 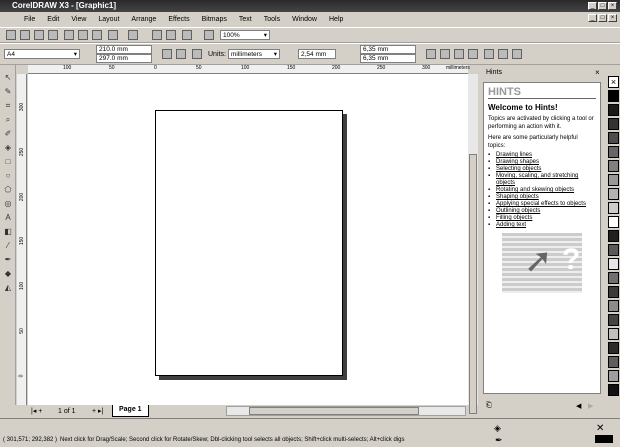 I want to click on landscape-icon, so click(x=181, y=54).